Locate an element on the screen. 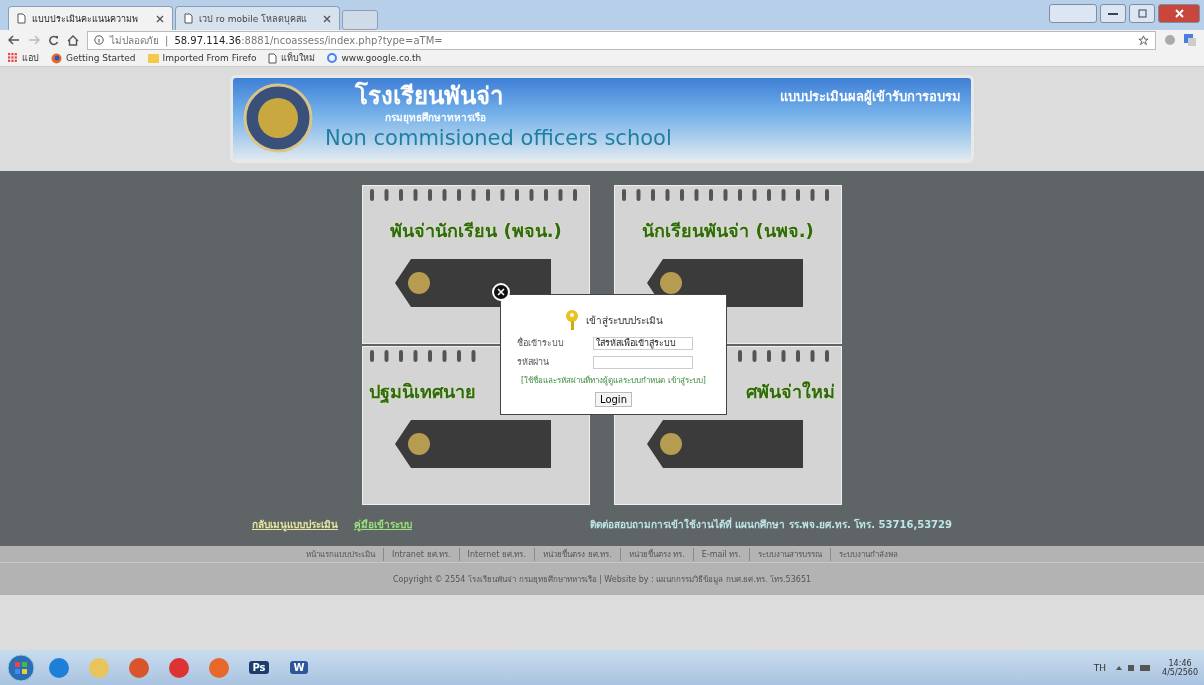  contact-text: ติดต่อสอบถามการเข้าใช้งานได้ที่ แผนกศึกษา รร.พจ.ยศ.ทร. โทร. 53716,53729 is located at coordinates (770, 524).